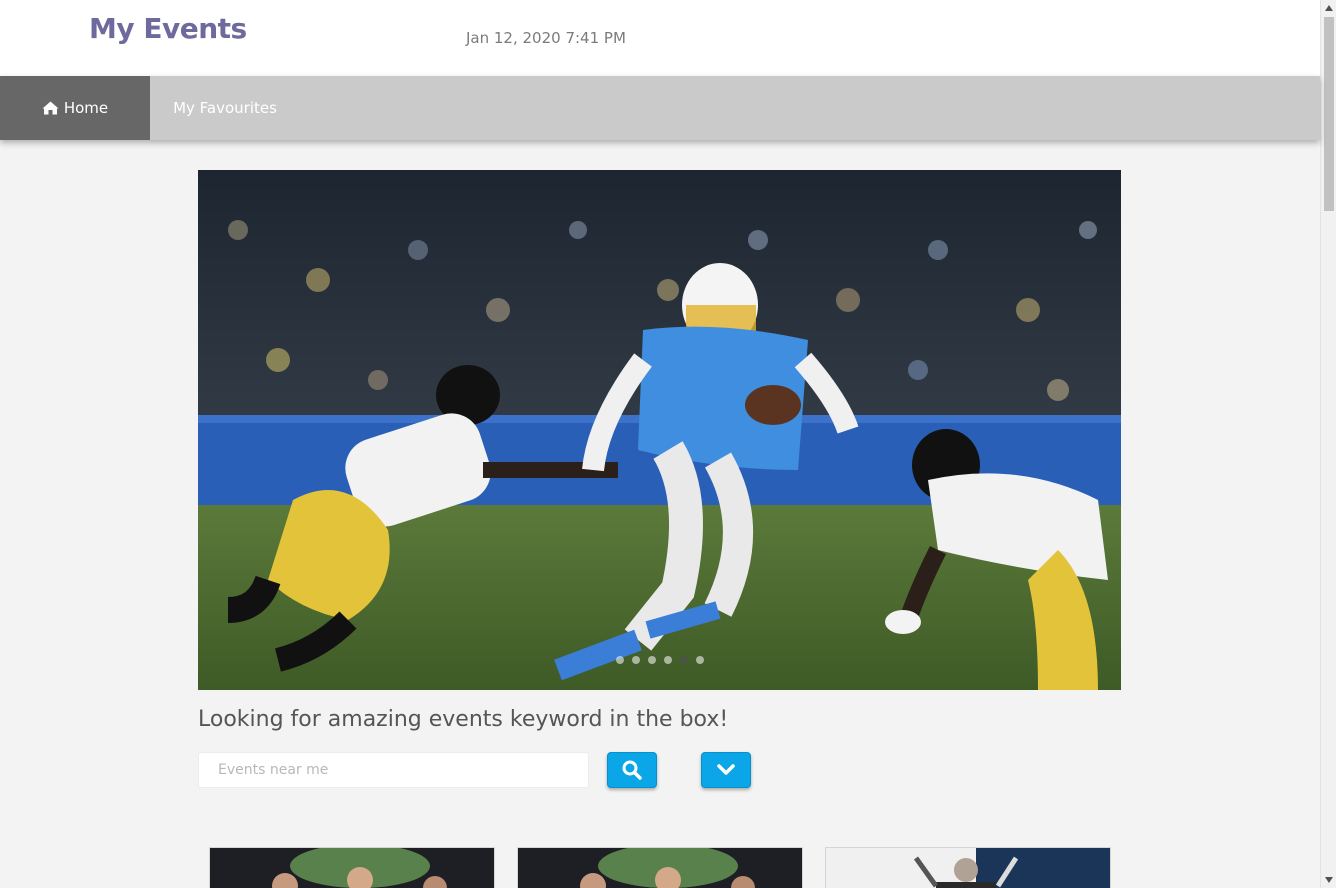  I want to click on nav-item-my-favourites: My Favourites, so click(225, 108).